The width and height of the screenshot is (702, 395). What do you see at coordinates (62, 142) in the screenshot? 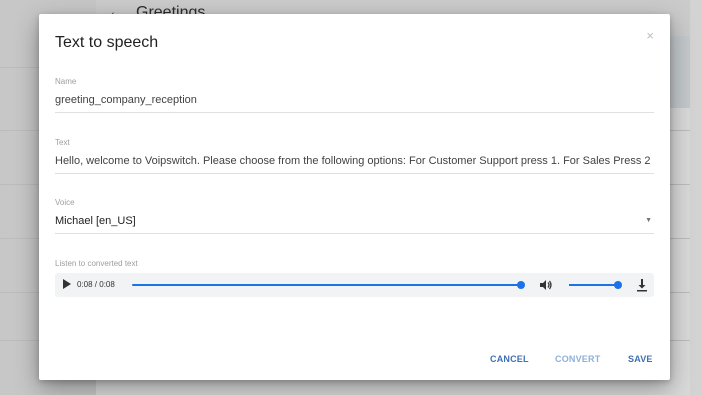
I see `text-label: Text` at bounding box center [62, 142].